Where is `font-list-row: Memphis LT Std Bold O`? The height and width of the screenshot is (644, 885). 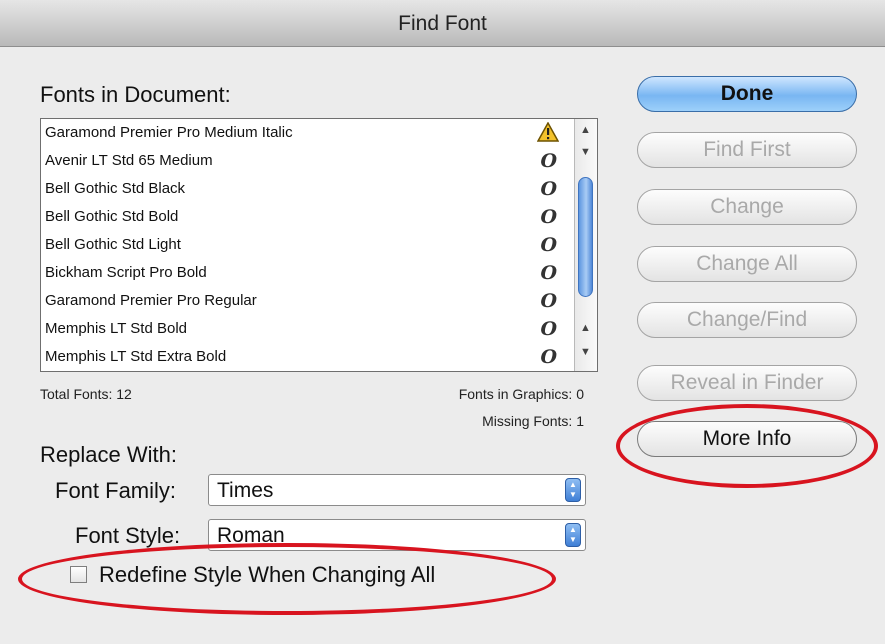 font-list-row: Memphis LT Std Bold O is located at coordinates (301, 329).